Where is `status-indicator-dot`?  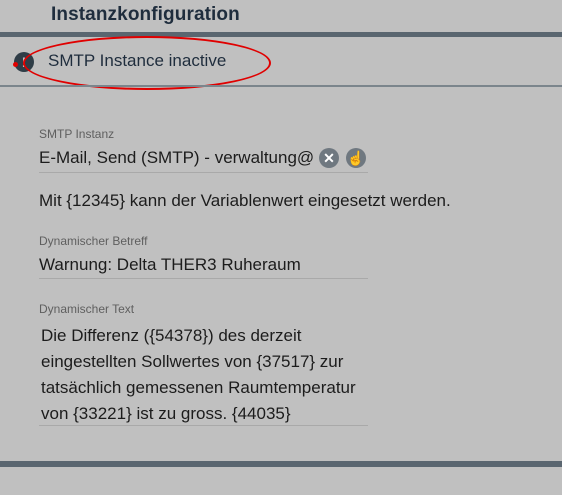
status-indicator-dot is located at coordinates (15, 64).